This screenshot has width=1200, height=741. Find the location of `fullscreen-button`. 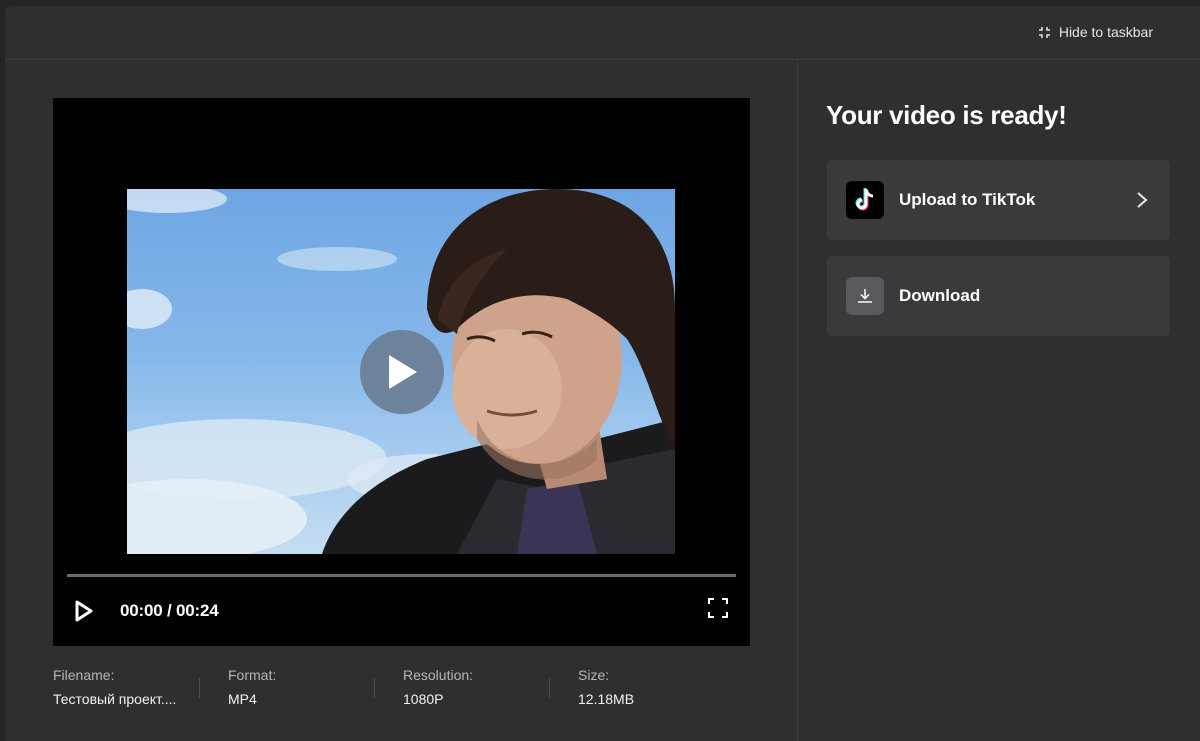

fullscreen-button is located at coordinates (718, 608).